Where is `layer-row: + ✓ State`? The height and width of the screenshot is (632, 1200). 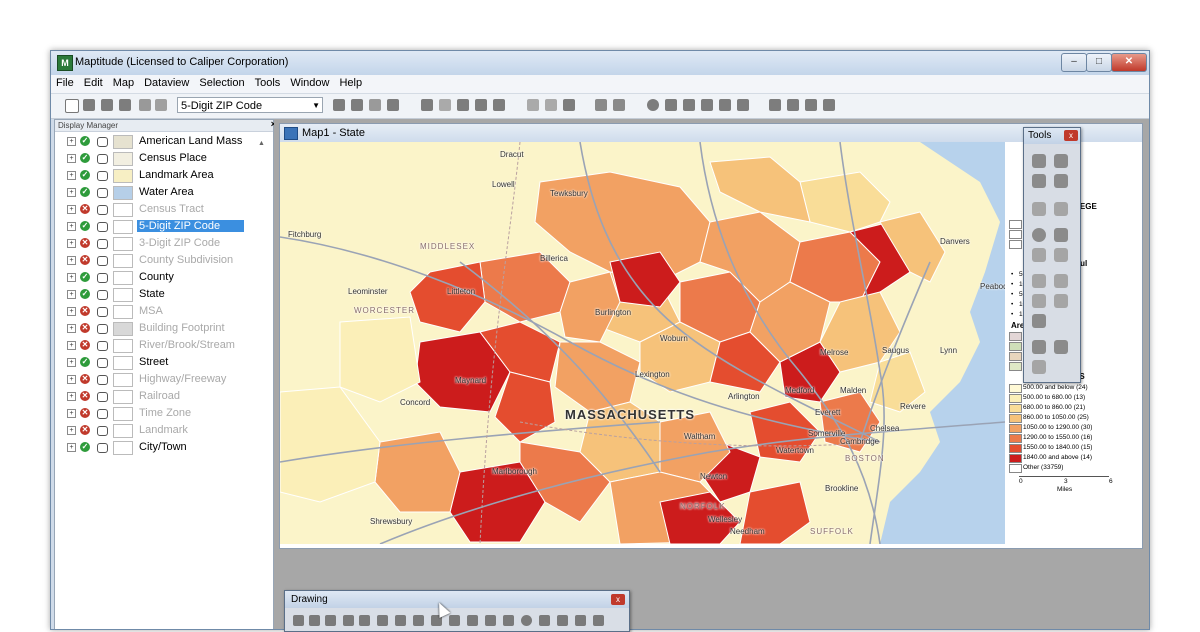
layer-row: + ✓ State is located at coordinates (163, 294).